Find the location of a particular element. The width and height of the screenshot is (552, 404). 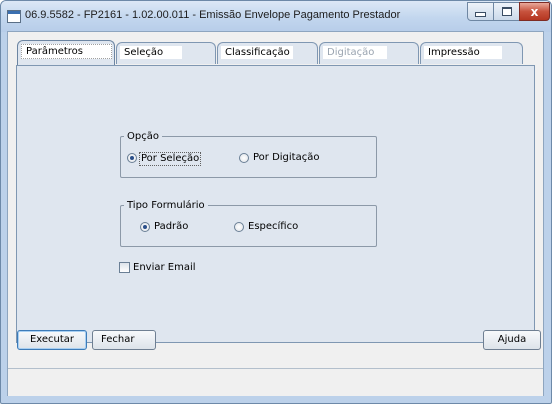

tab-selecao: Seleção is located at coordinates (166, 53).